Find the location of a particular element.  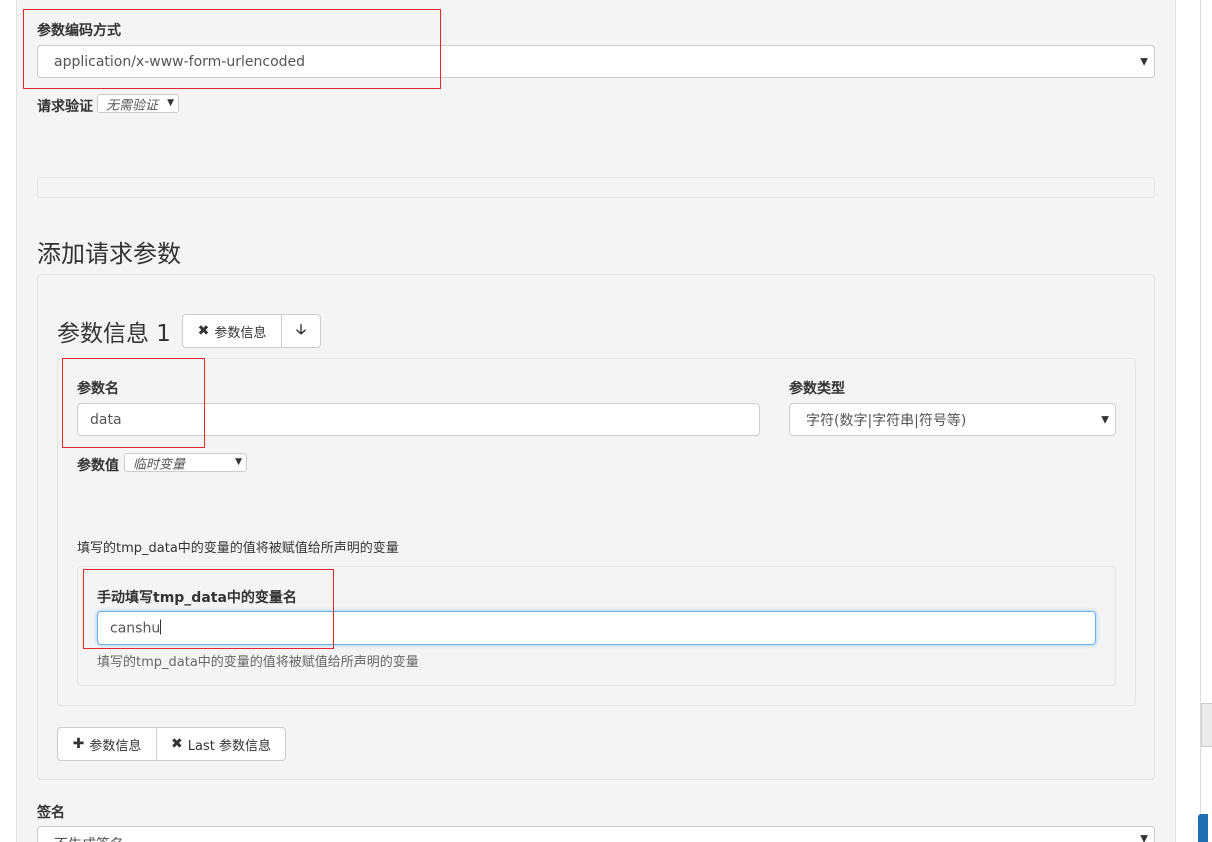

arrow-down-icon: 🡣 is located at coordinates (301, 330).